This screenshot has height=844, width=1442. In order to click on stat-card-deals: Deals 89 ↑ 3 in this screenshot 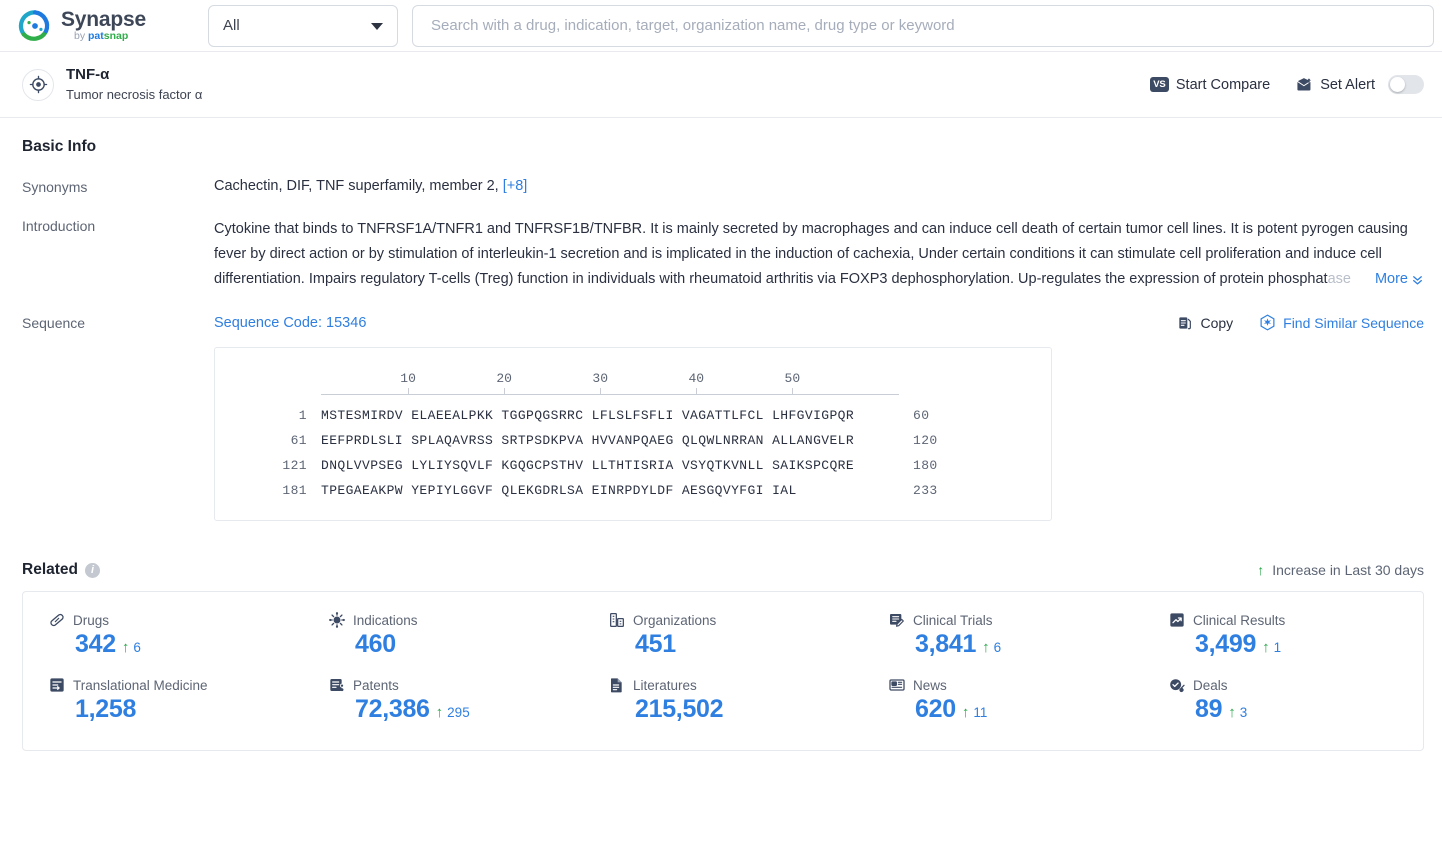, I will do `click(1283, 700)`.